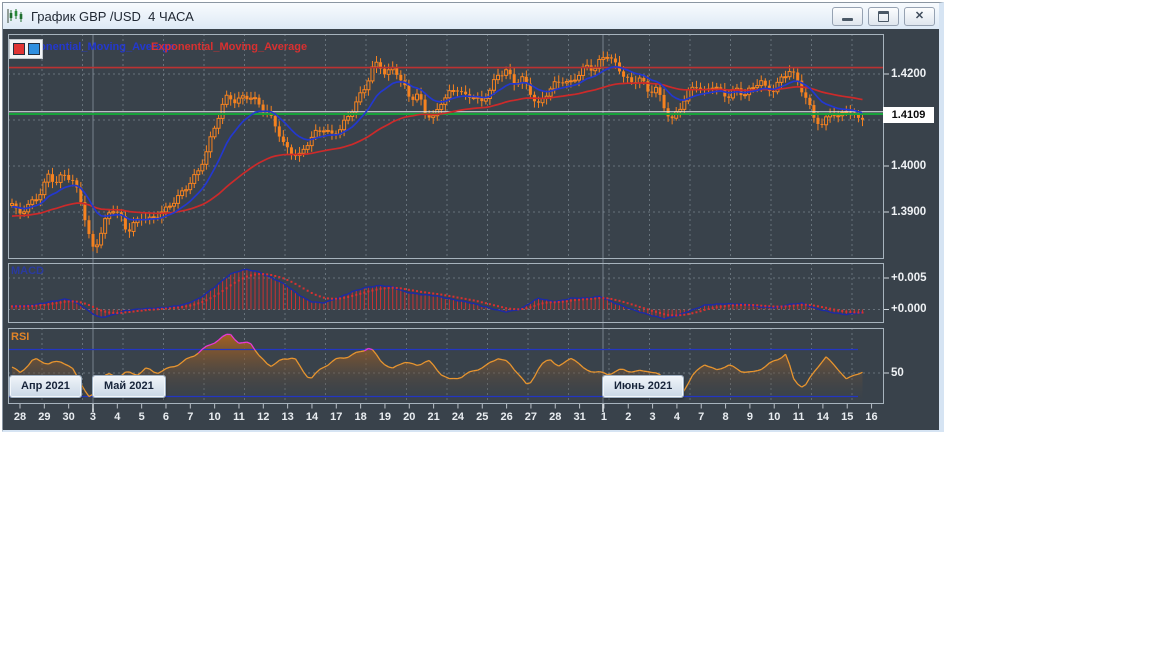  I want to click on candlestick-chart-icon, so click(15, 16).